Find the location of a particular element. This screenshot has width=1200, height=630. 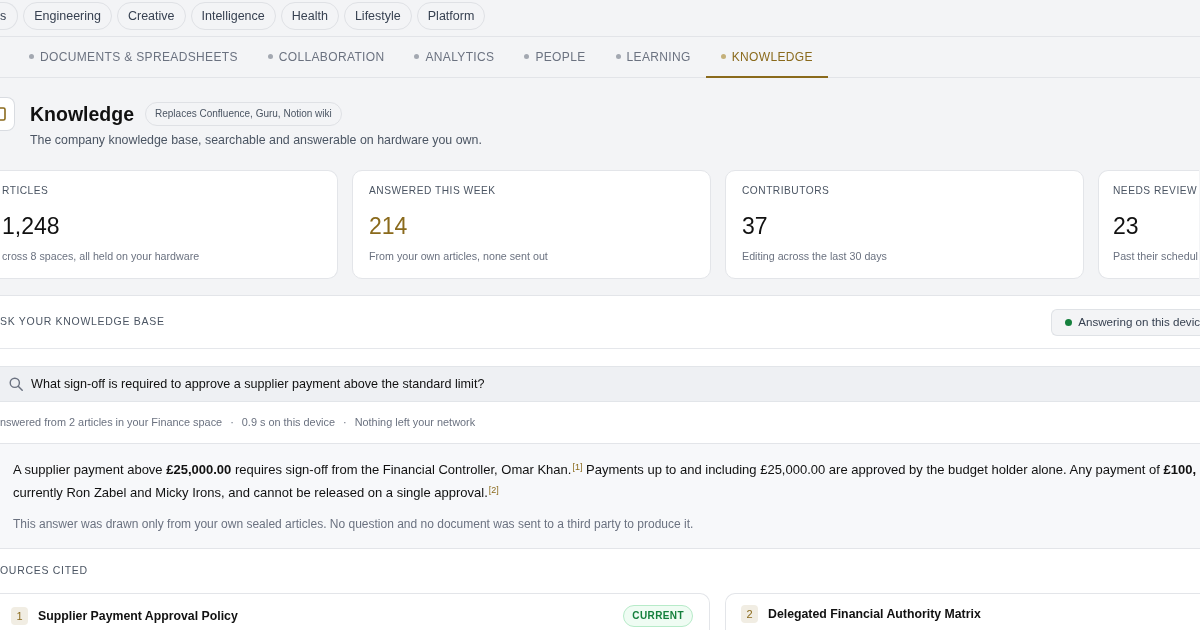

category-pill: s is located at coordinates (9, 16).